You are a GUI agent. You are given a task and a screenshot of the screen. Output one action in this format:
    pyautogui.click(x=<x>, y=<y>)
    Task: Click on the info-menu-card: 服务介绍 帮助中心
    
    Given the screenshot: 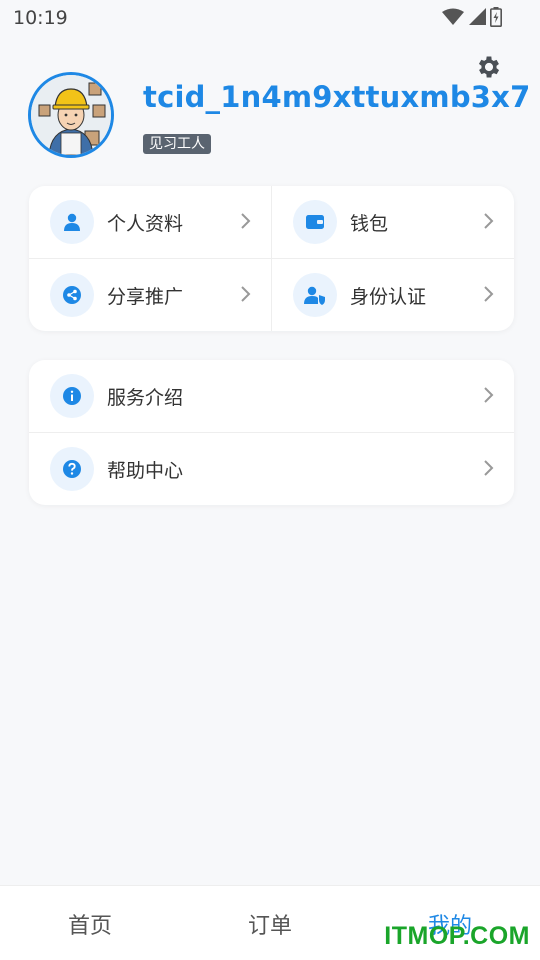 What is the action you would take?
    pyautogui.click(x=271, y=432)
    